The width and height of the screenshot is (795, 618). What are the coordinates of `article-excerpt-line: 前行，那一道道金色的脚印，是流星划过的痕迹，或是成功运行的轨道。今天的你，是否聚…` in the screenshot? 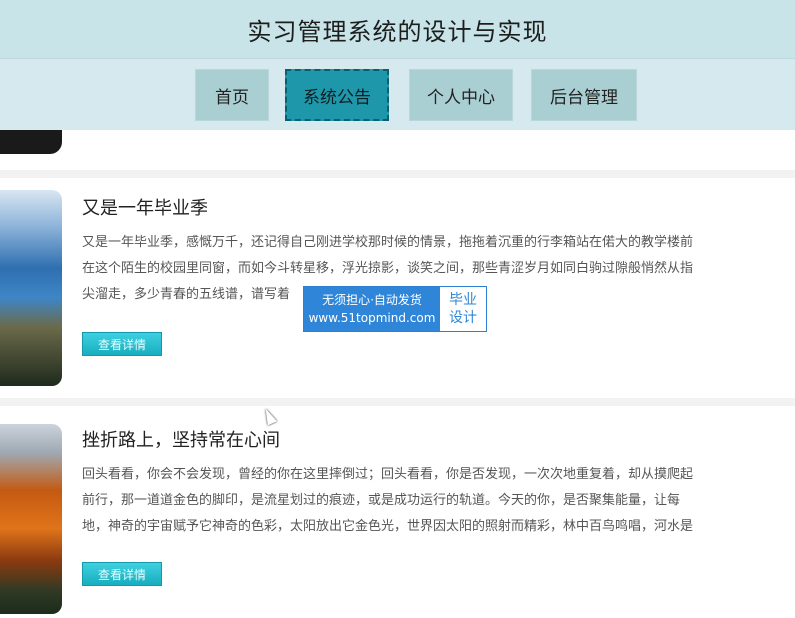 It's located at (381, 500).